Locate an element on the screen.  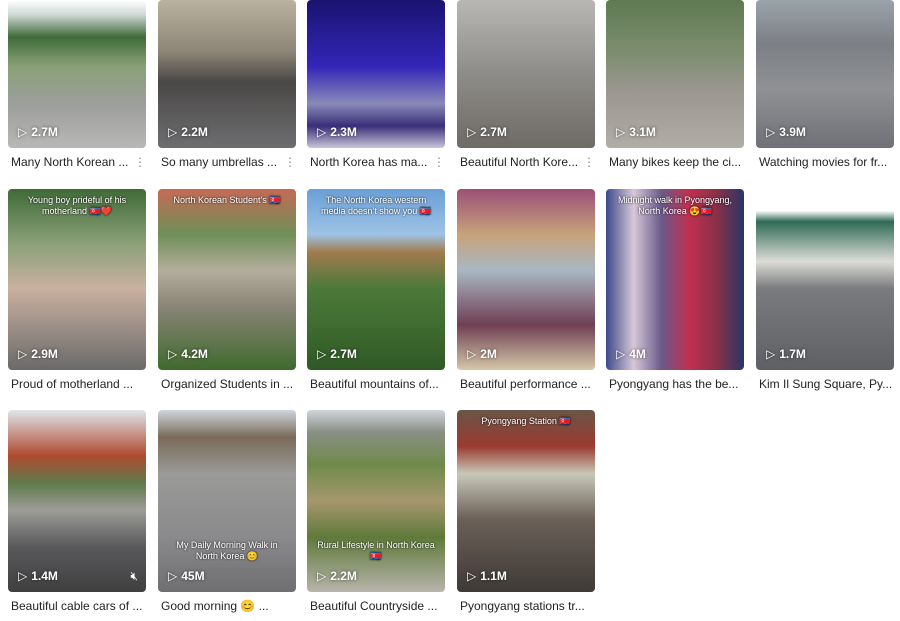
view-count-value: 3.1M is located at coordinates (642, 132).